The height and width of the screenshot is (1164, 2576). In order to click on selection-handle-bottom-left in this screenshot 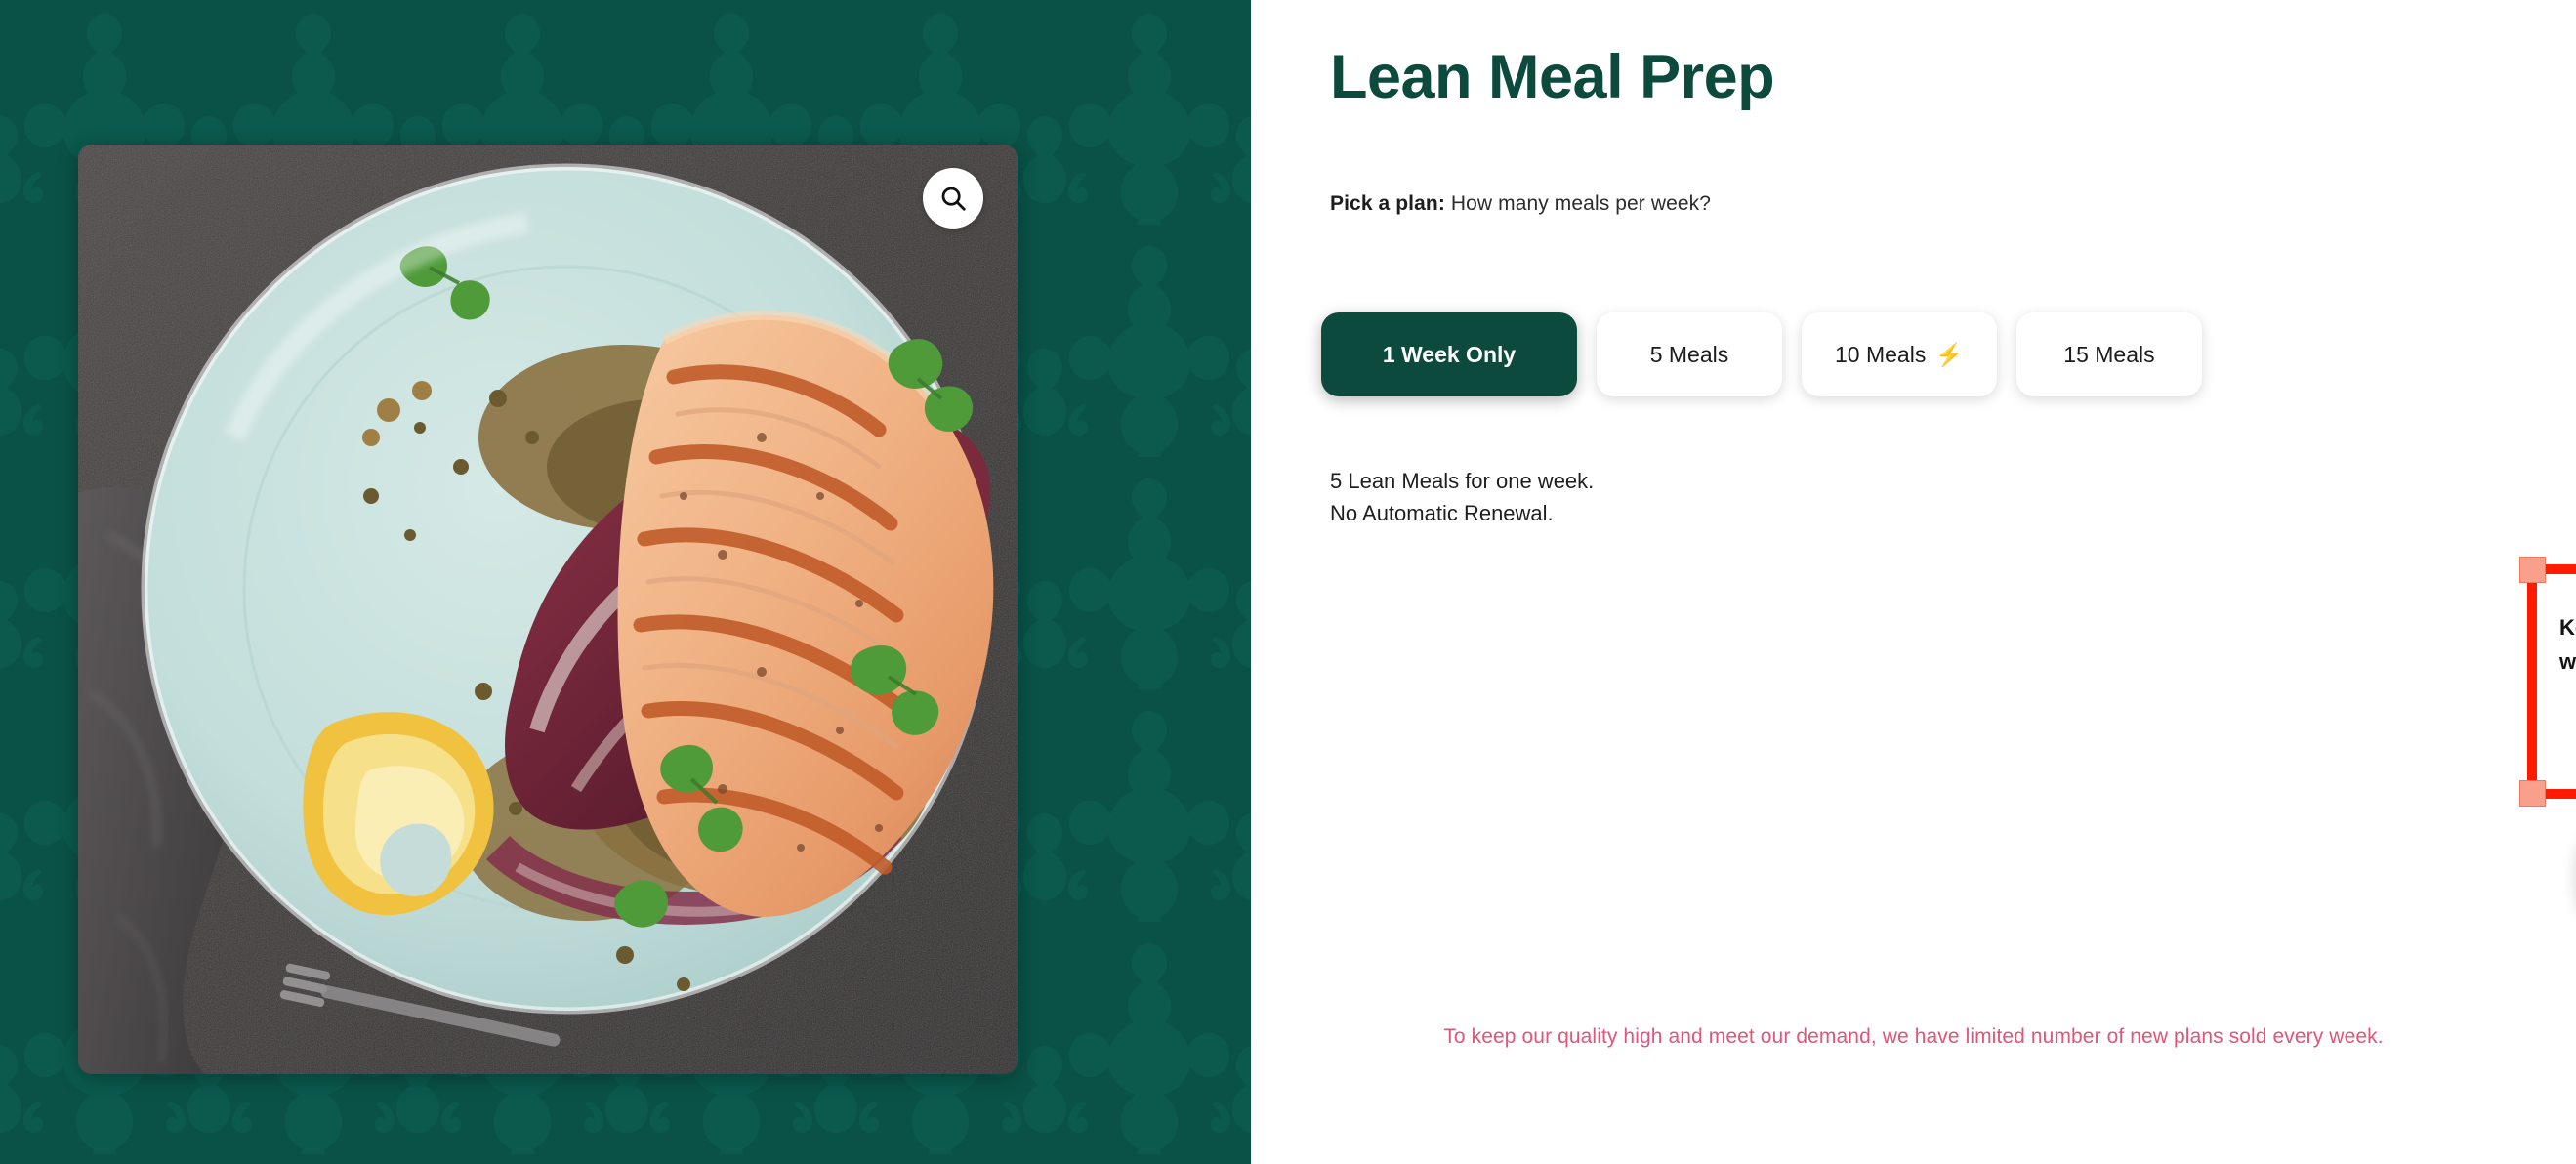, I will do `click(2532, 793)`.